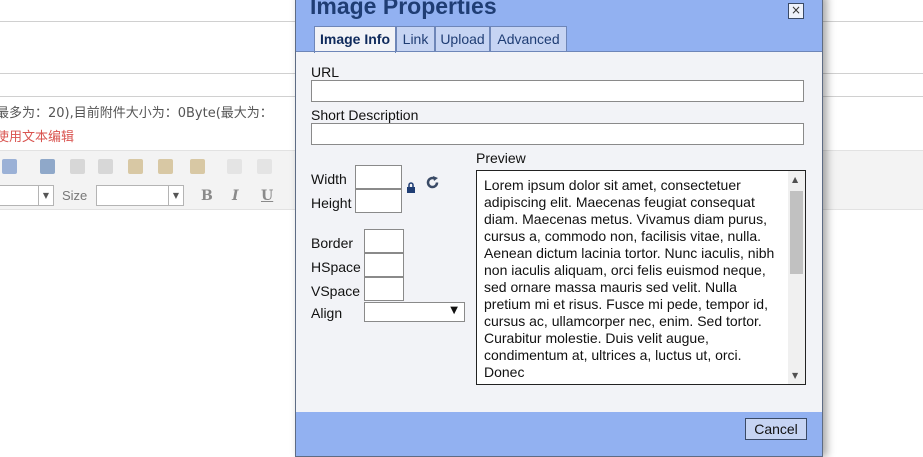  Describe the element at coordinates (332, 243) in the screenshot. I see `border-label: Border` at that location.